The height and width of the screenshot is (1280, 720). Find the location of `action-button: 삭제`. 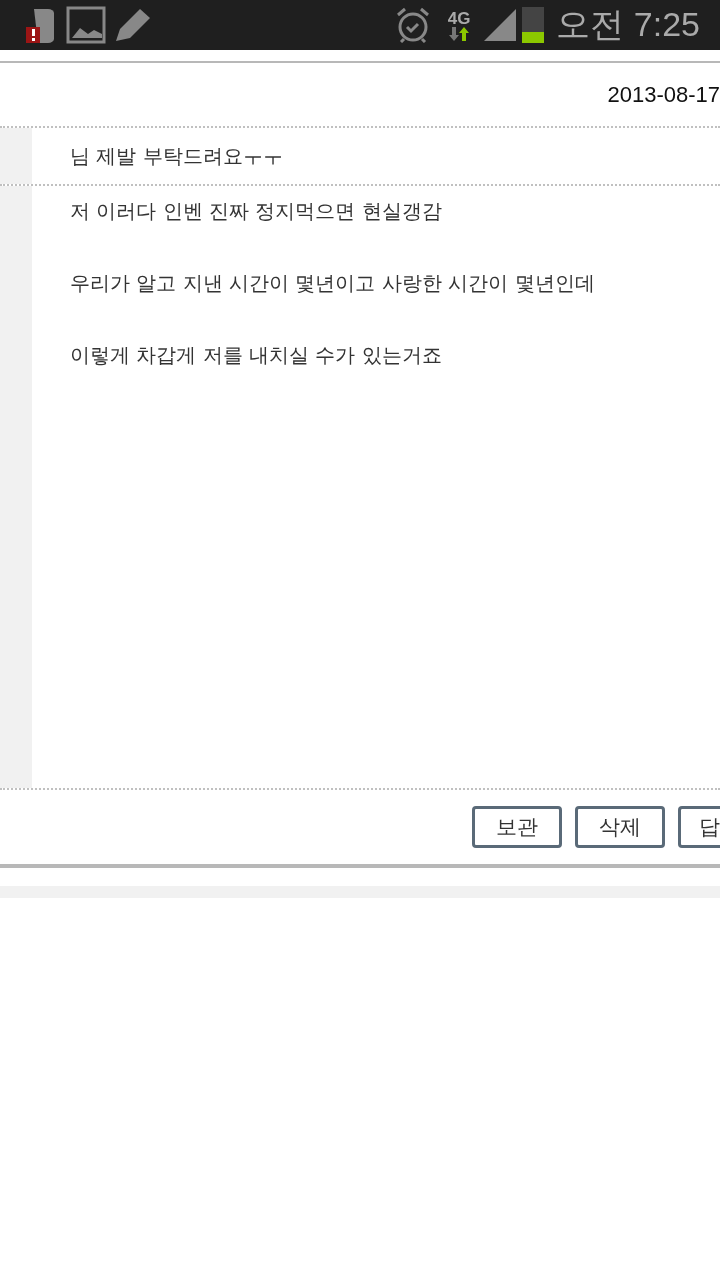

action-button: 삭제 is located at coordinates (620, 827).